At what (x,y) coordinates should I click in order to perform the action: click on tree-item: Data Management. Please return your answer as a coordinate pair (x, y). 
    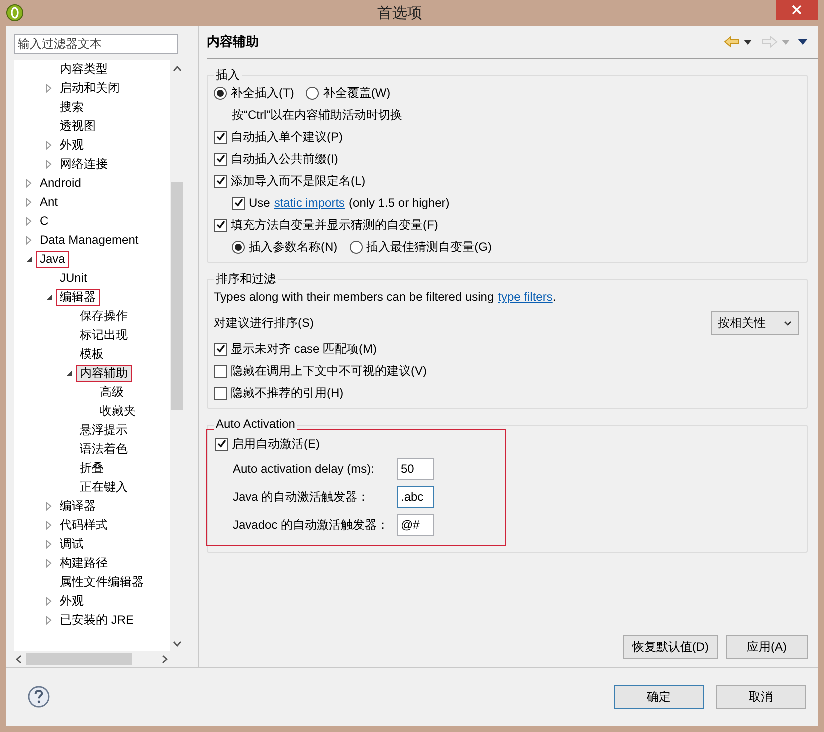
    Looking at the image, I should click on (89, 240).